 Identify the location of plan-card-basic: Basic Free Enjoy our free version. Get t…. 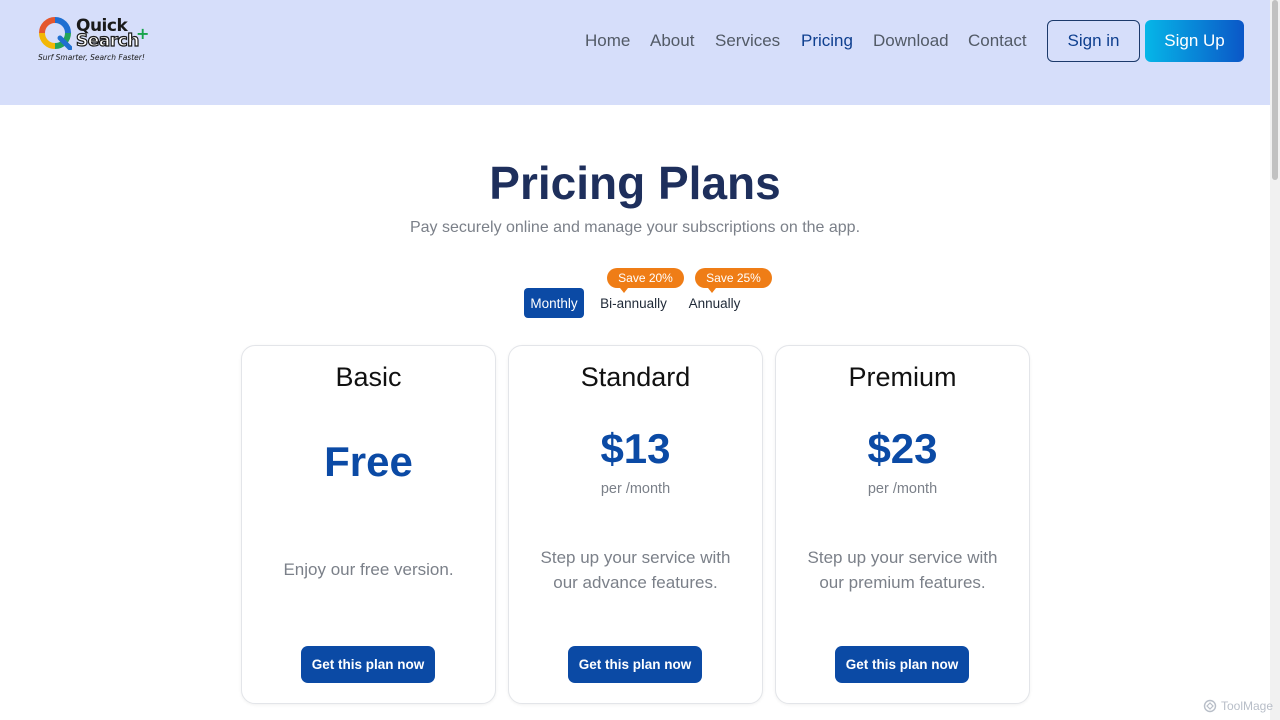
(368, 524).